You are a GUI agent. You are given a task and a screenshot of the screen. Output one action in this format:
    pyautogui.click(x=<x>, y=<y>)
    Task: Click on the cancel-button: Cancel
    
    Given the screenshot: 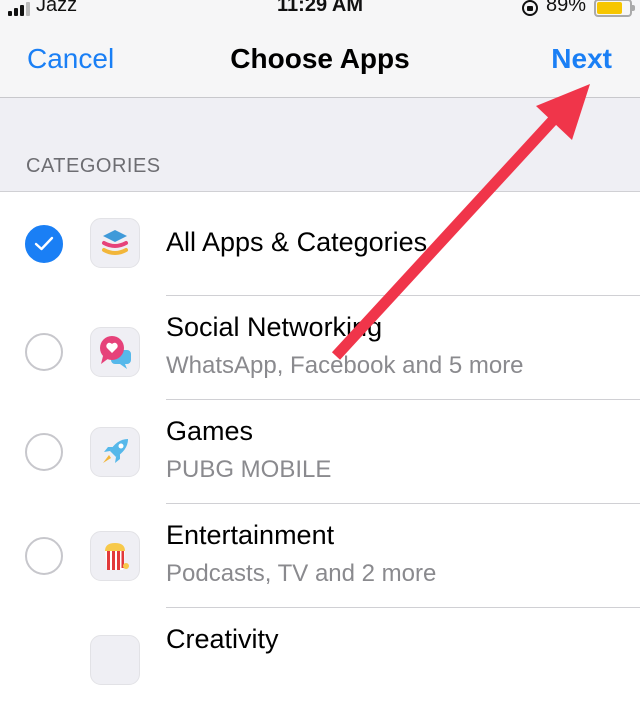 What is the action you would take?
    pyautogui.click(x=70, y=59)
    